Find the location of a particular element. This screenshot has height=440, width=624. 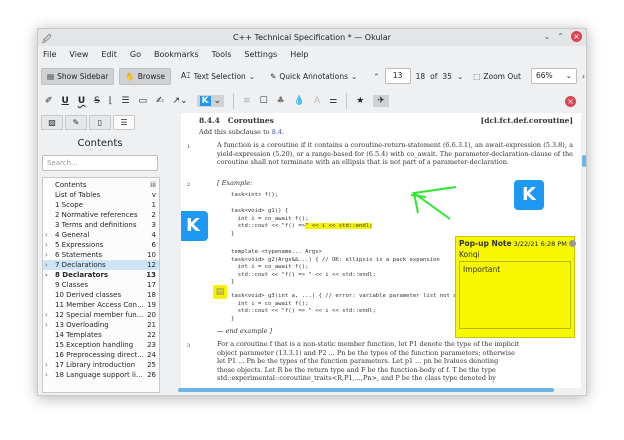

fill-color-icon: ♣ is located at coordinates (281, 101).